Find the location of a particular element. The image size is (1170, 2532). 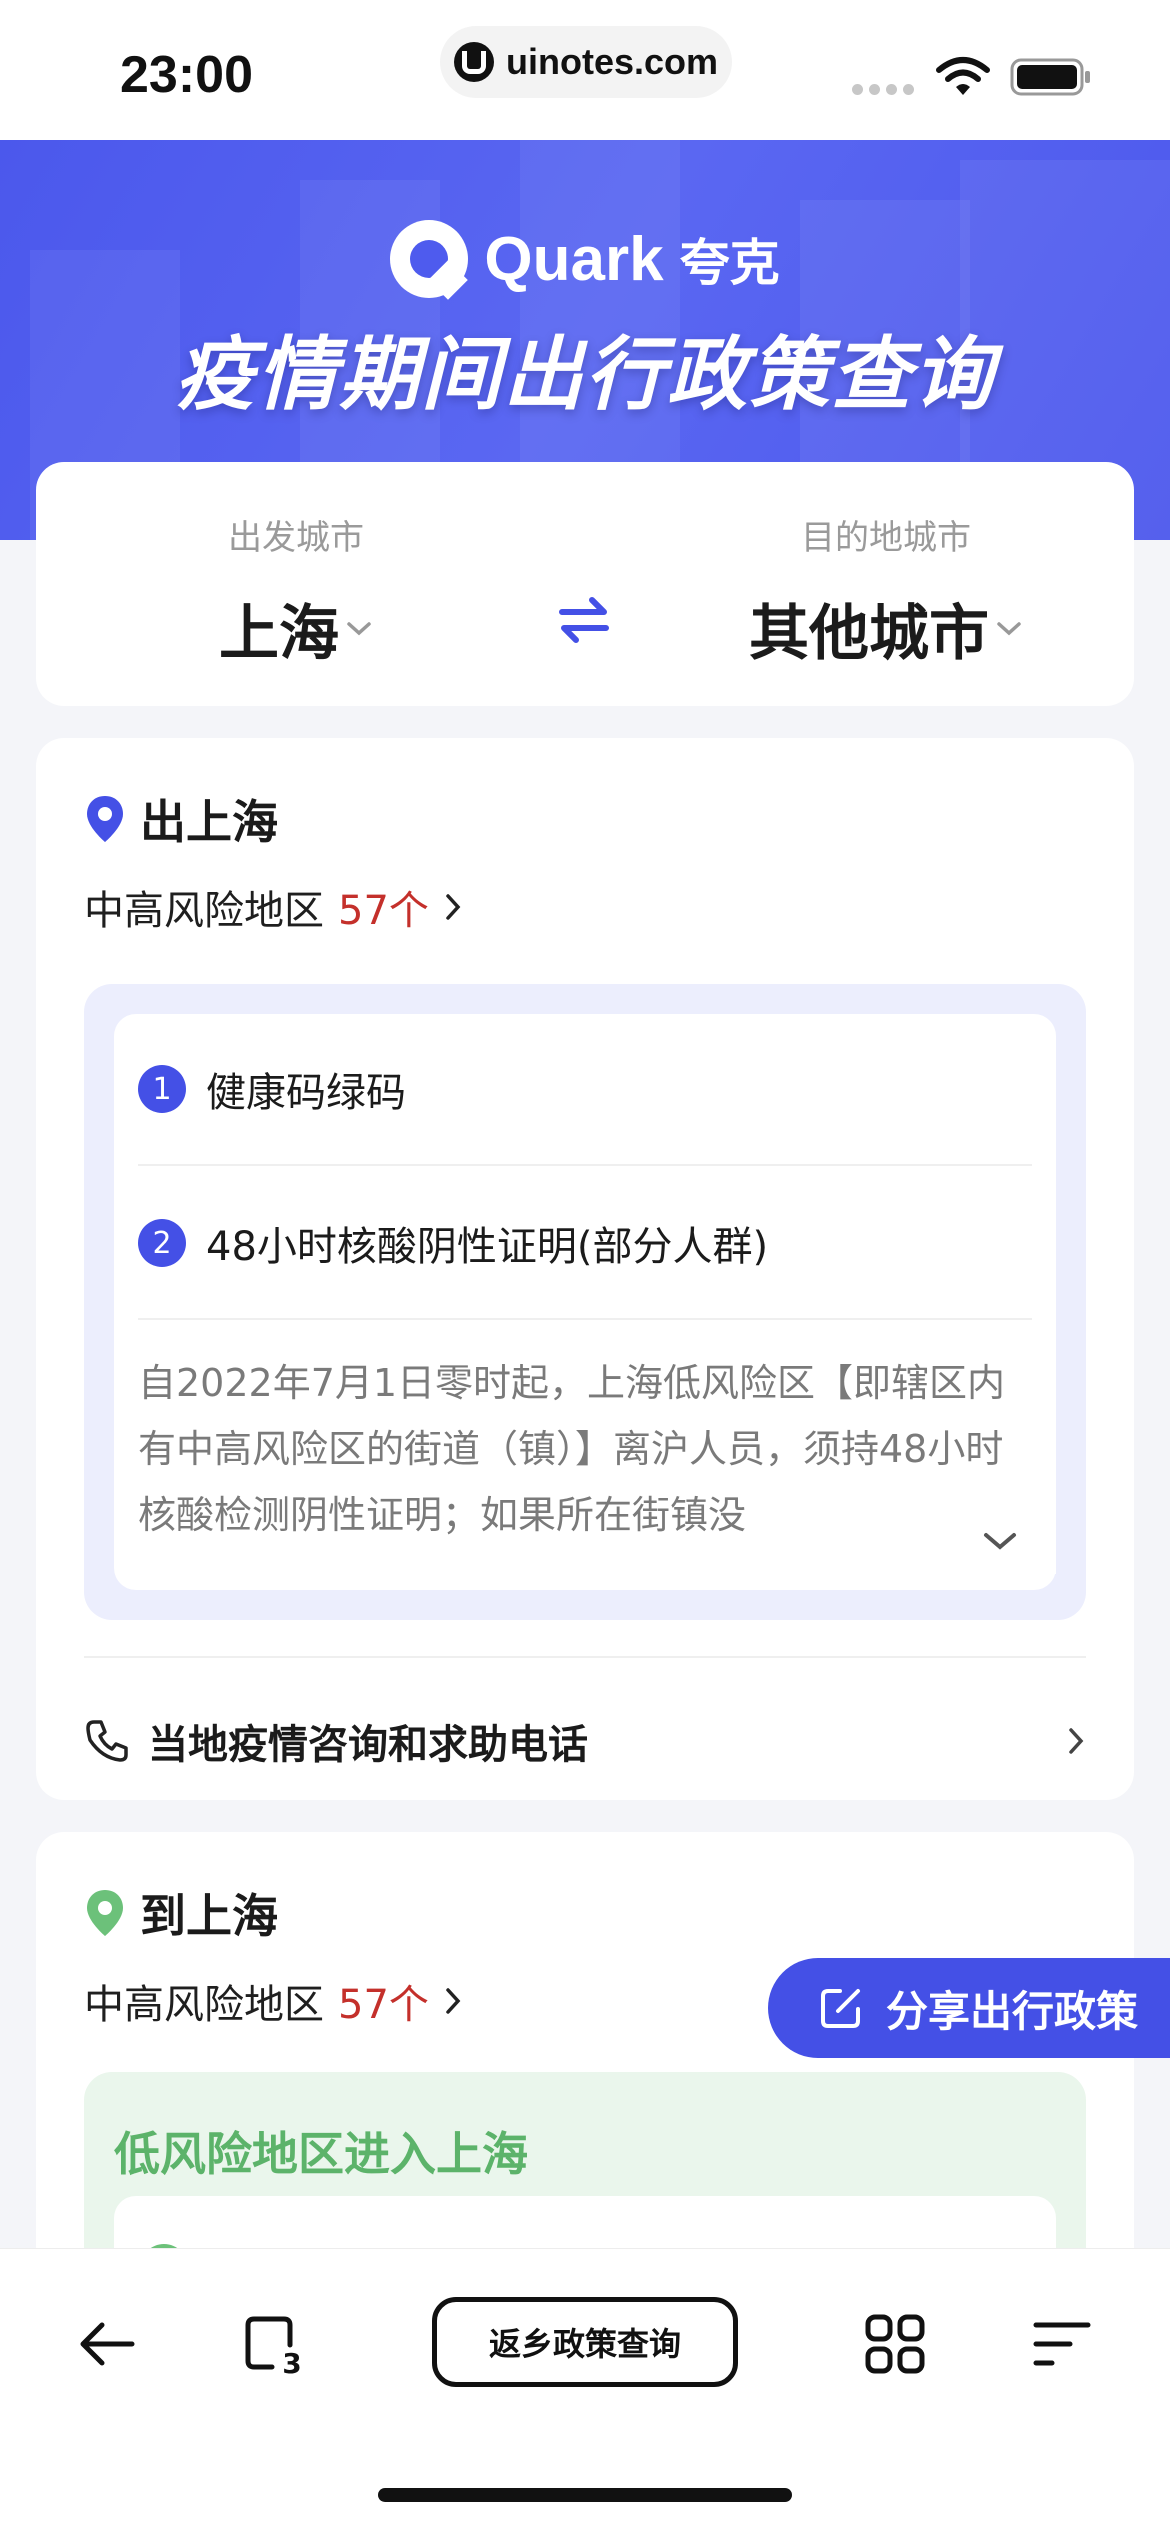

from-city-value: 上海 is located at coordinates (279, 634).